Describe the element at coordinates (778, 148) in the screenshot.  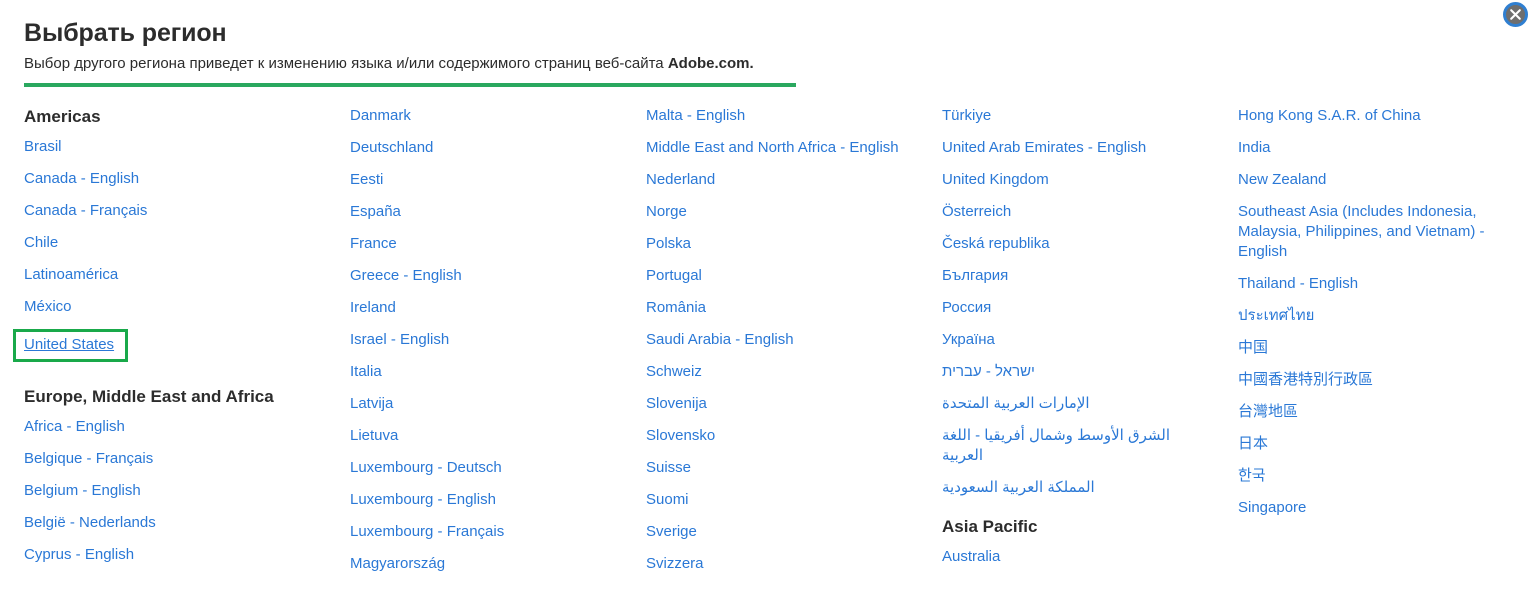
I see `region-link: Middle East and North Africa - English` at that location.